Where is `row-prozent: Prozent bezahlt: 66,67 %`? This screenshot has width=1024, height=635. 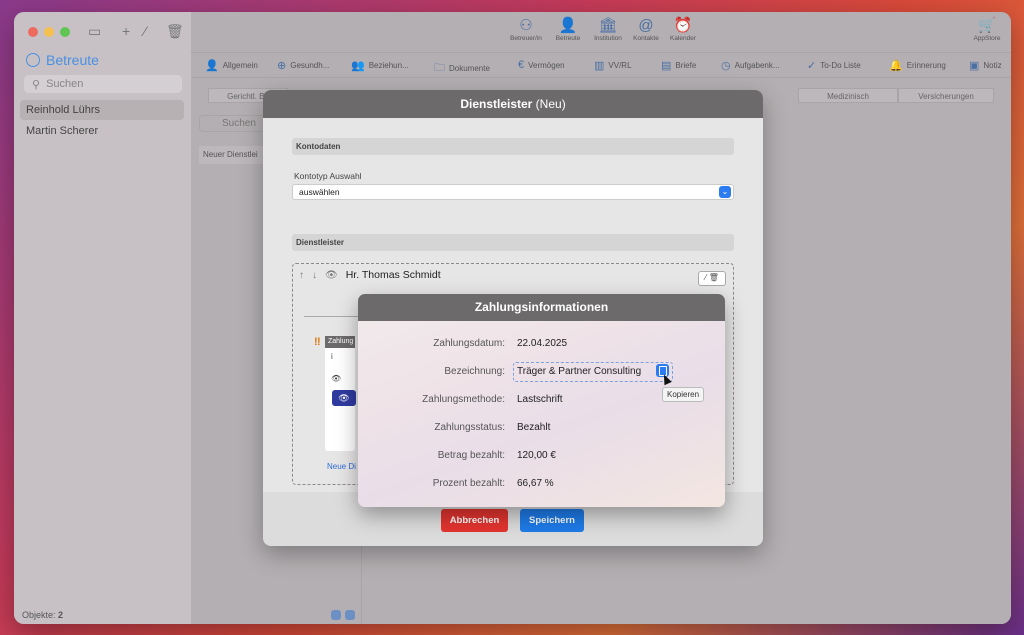
row-prozent: Prozent bezahlt: 66,67 % is located at coordinates (493, 483).